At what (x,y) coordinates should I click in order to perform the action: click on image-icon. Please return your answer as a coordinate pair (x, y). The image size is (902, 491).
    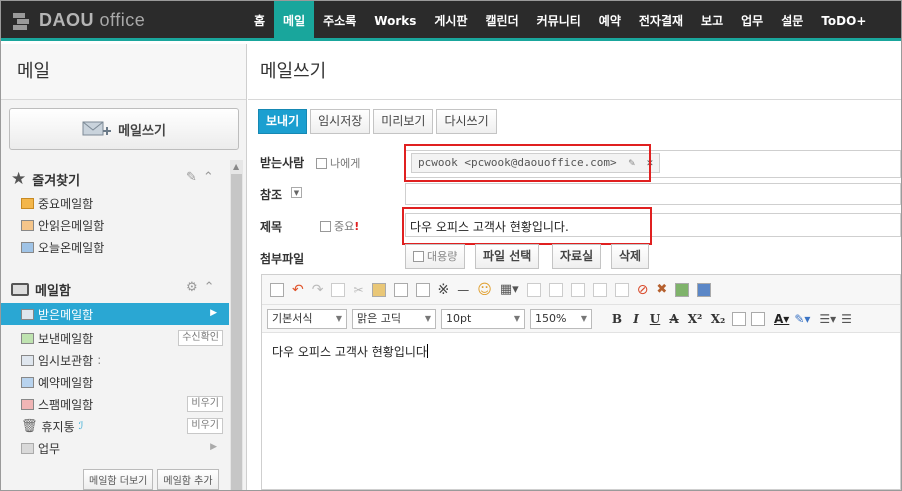
    Looking at the image, I should click on (682, 289).